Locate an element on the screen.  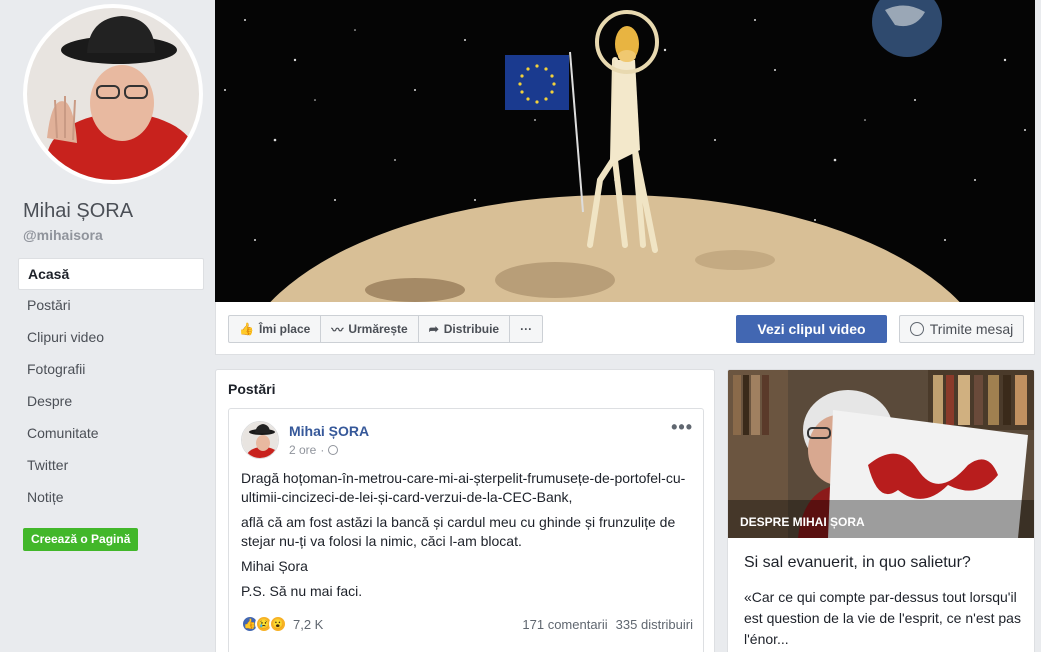
profile-photo-image is located at coordinates (113, 94).